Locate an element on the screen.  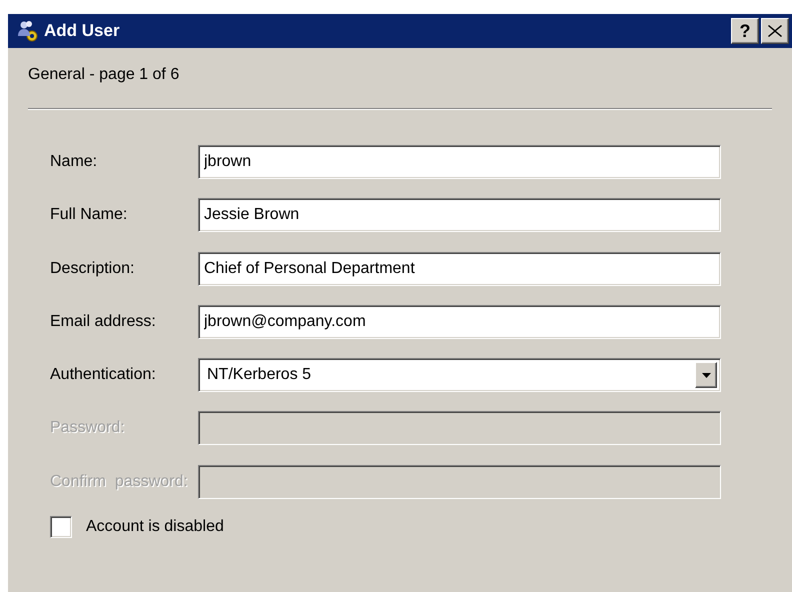
dropdown-field: NT/Kerberos 5 is located at coordinates (459, 375).